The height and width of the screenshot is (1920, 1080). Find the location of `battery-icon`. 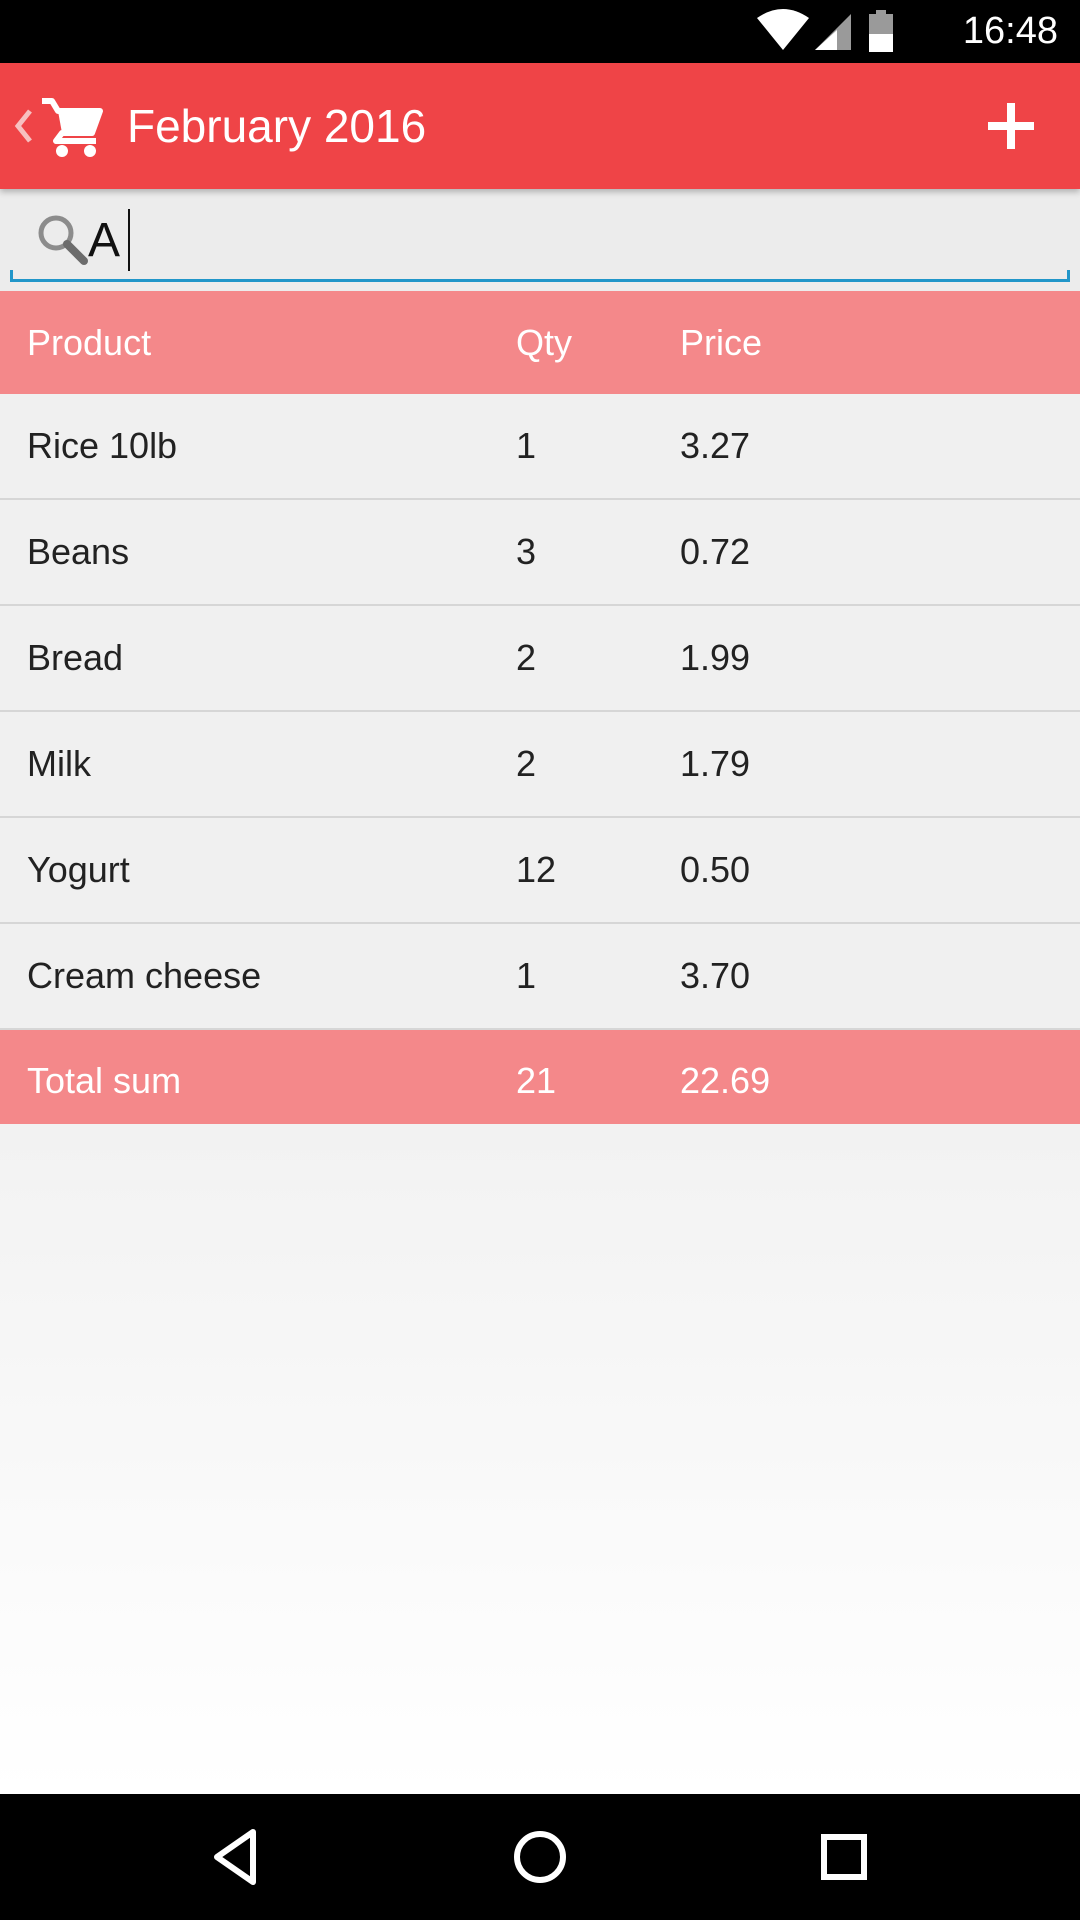

battery-icon is located at coordinates (881, 31).